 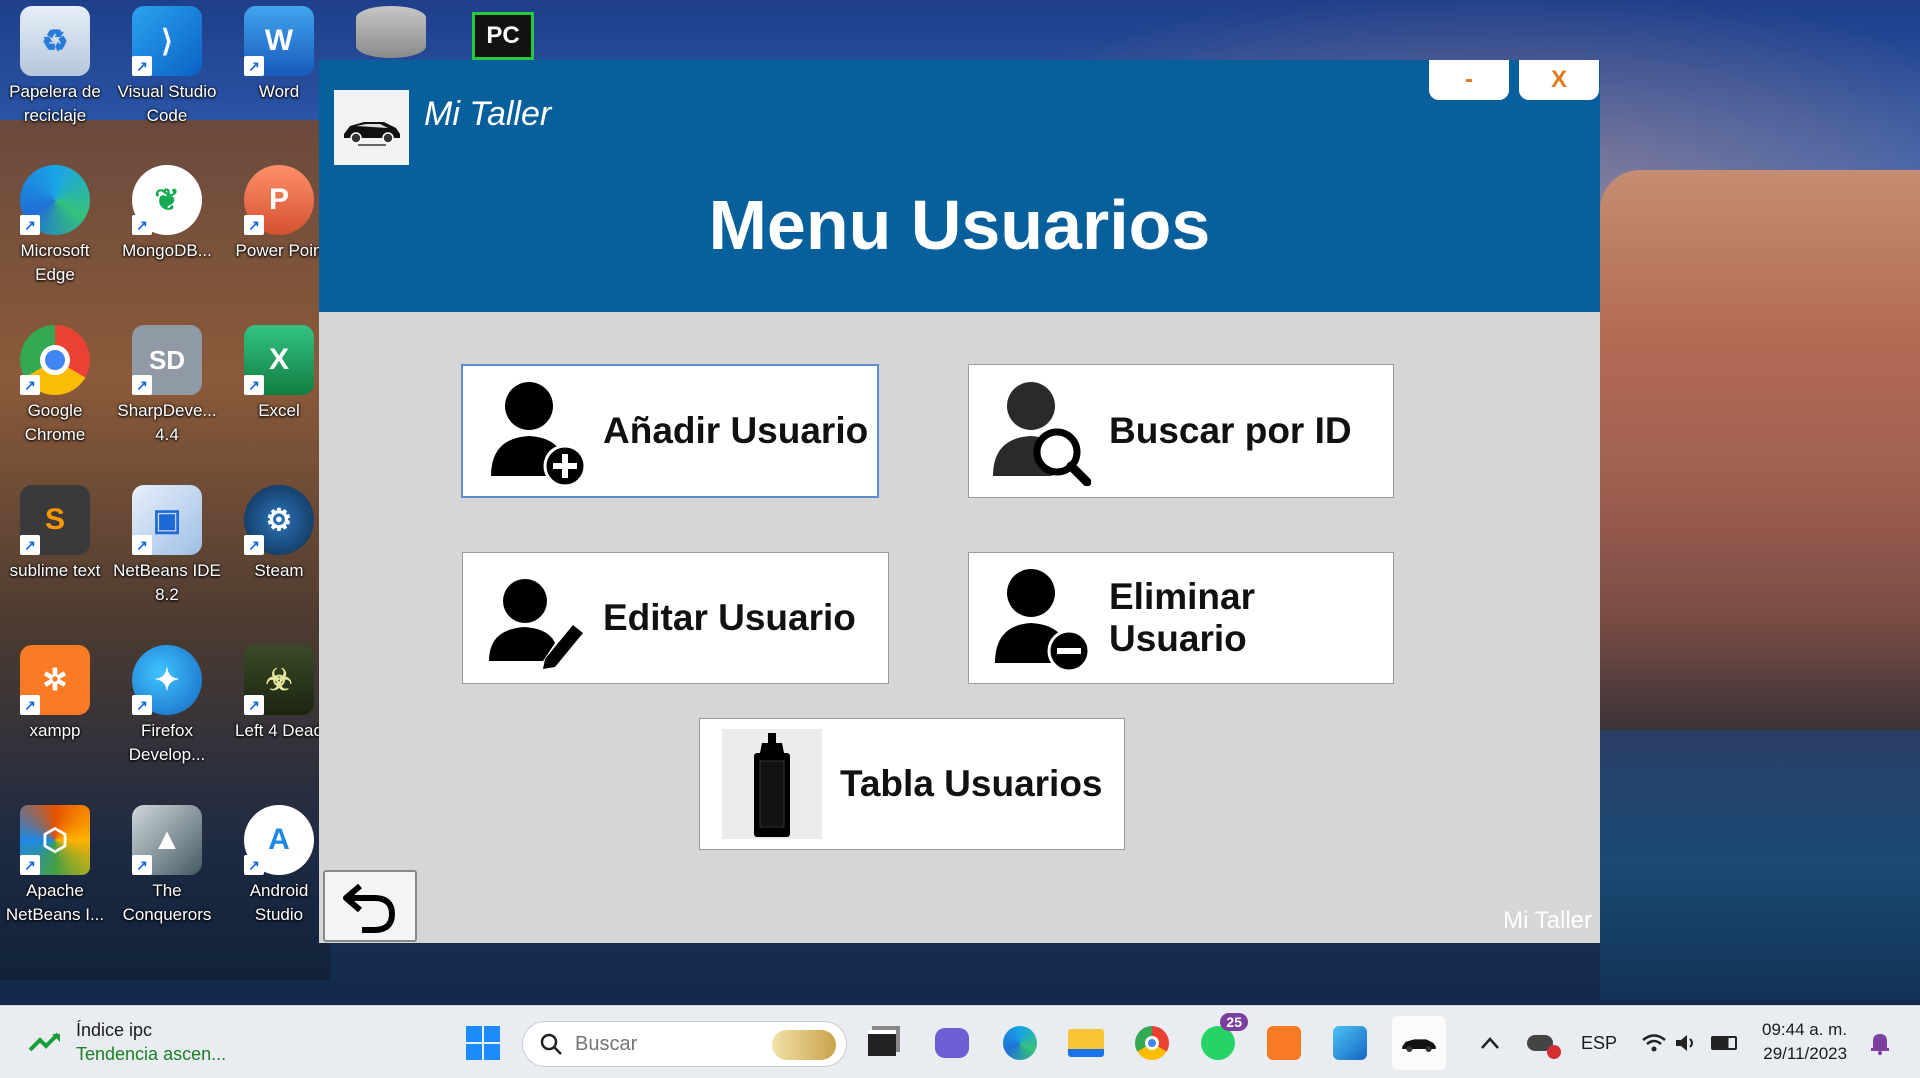 I want to click on desktop-icon-sublime: S ↗ sublime text, so click(x=55, y=534).